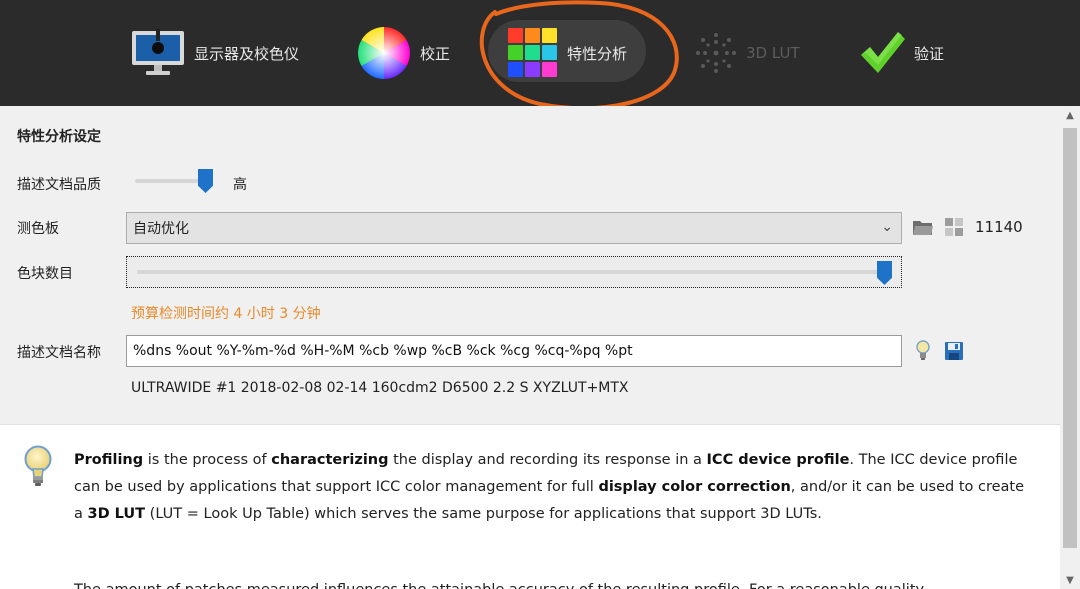 The image size is (1080, 589). Describe the element at coordinates (59, 185) in the screenshot. I see `quality-label: 描述文档品质` at that location.